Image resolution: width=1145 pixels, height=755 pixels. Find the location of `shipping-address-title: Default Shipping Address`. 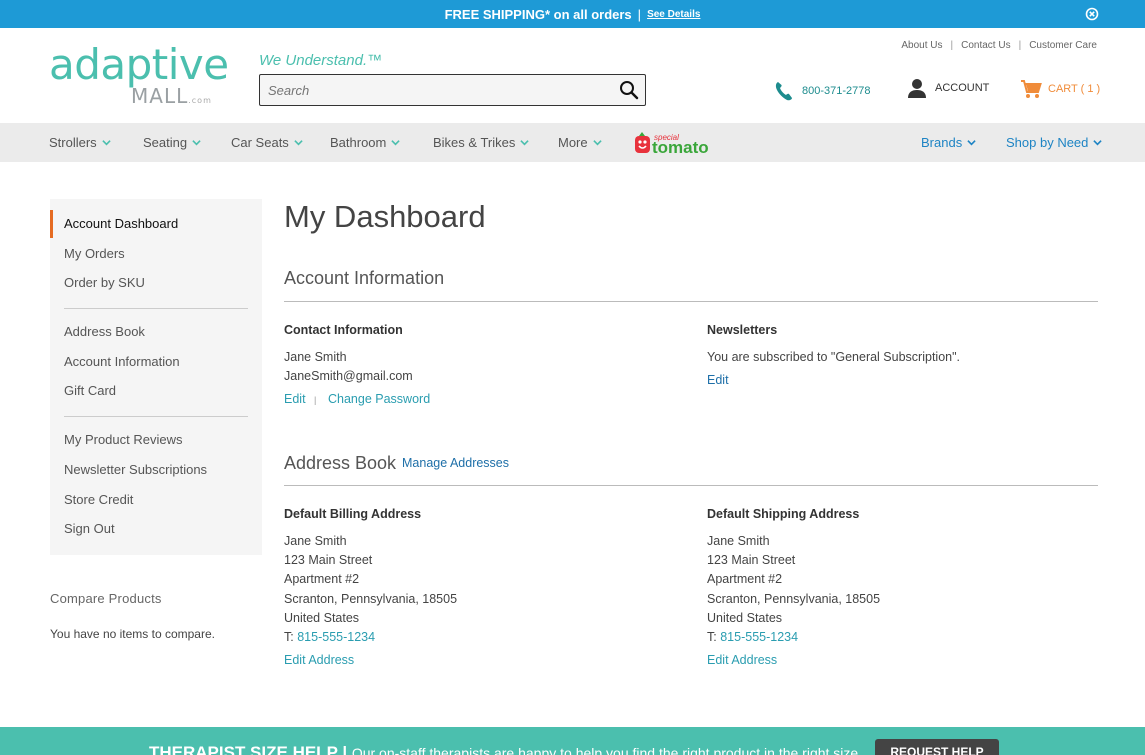

shipping-address-title: Default Shipping Address is located at coordinates (783, 514).